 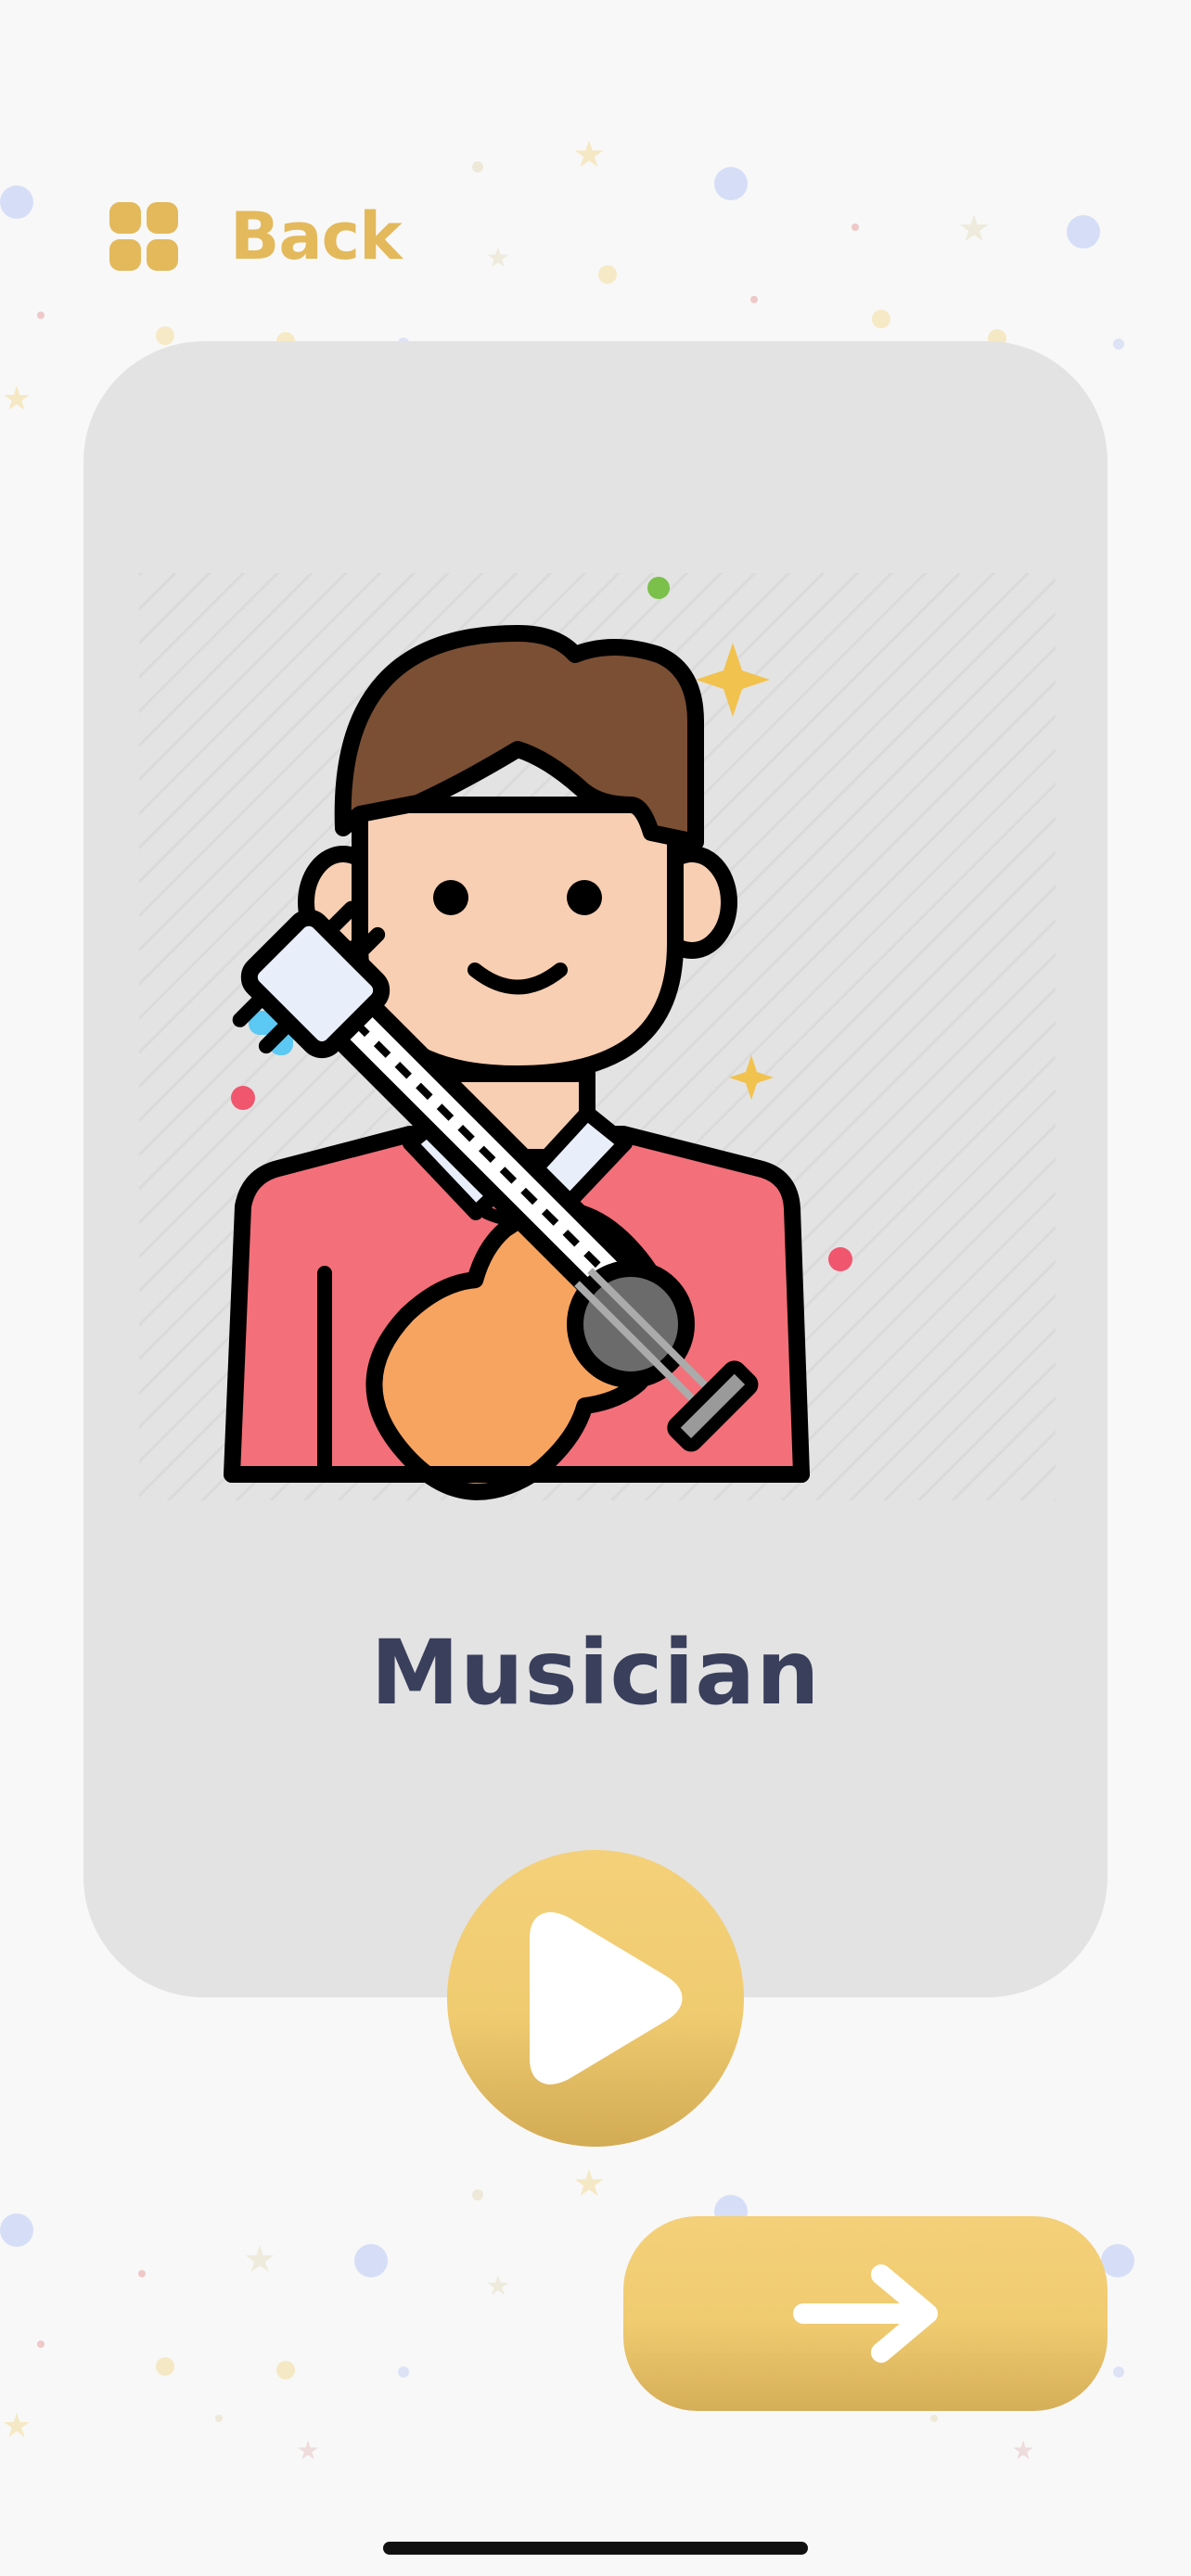 What do you see at coordinates (595, 2548) in the screenshot?
I see `home-indicator` at bounding box center [595, 2548].